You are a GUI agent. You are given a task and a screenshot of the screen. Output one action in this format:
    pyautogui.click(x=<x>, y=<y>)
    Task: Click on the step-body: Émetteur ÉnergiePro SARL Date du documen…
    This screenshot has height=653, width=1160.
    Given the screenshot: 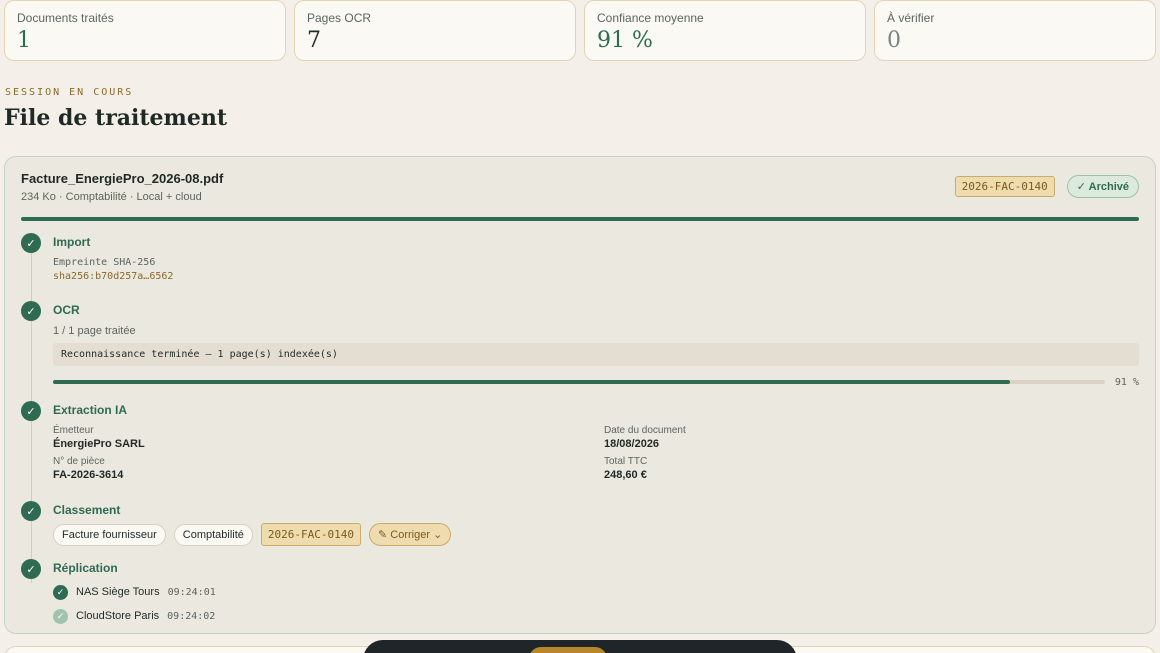 What is the action you would take?
    pyautogui.click(x=596, y=453)
    